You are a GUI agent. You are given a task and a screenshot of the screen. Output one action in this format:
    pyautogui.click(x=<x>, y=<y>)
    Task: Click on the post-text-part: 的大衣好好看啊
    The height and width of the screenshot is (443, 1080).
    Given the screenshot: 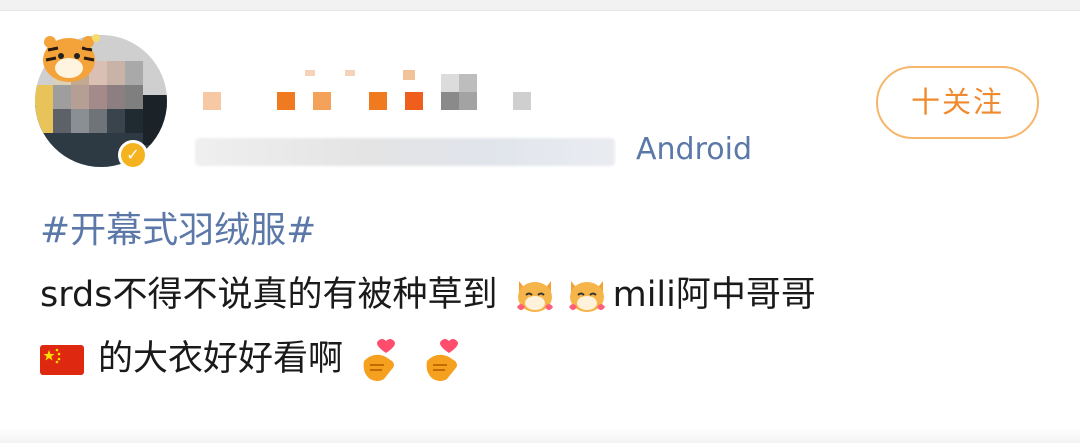 What is the action you would take?
    pyautogui.click(x=221, y=359)
    